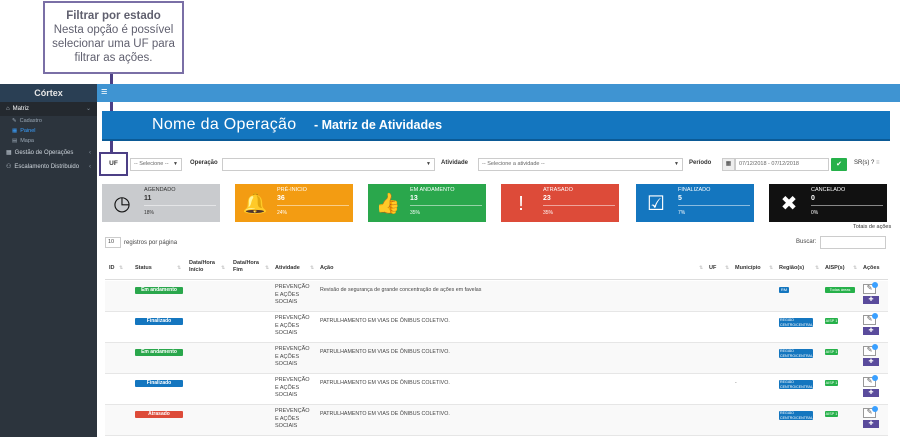  What do you see at coordinates (48, 93) in the screenshot?
I see `app-brand: Córtex` at bounding box center [48, 93].